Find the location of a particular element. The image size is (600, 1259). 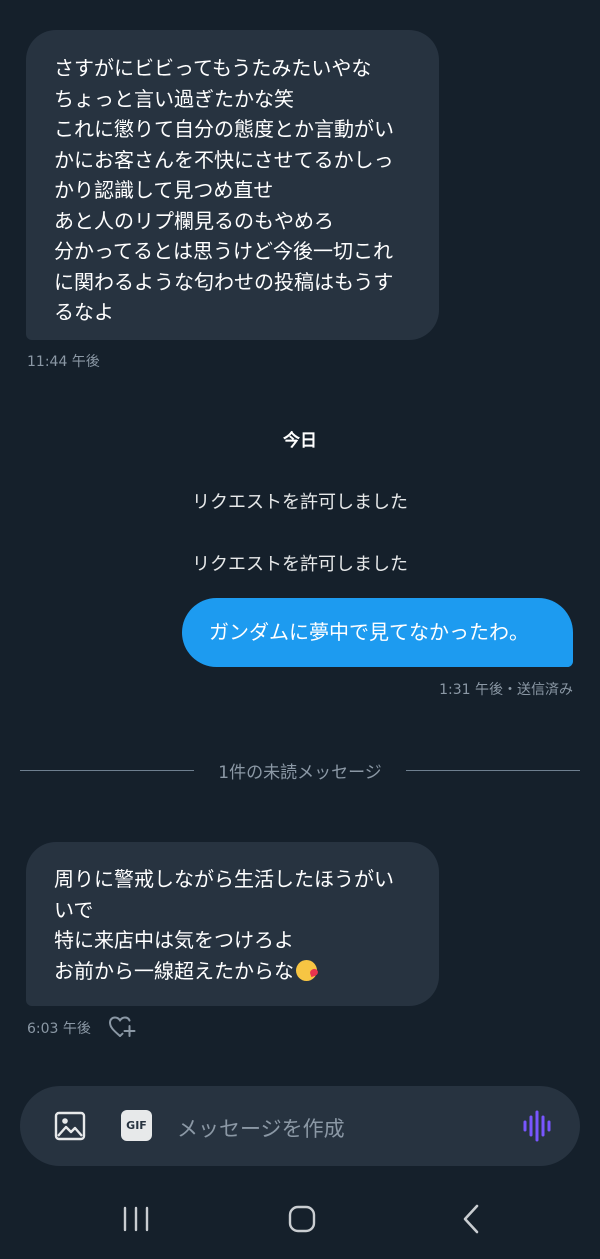

back-icon is located at coordinates (472, 1221).